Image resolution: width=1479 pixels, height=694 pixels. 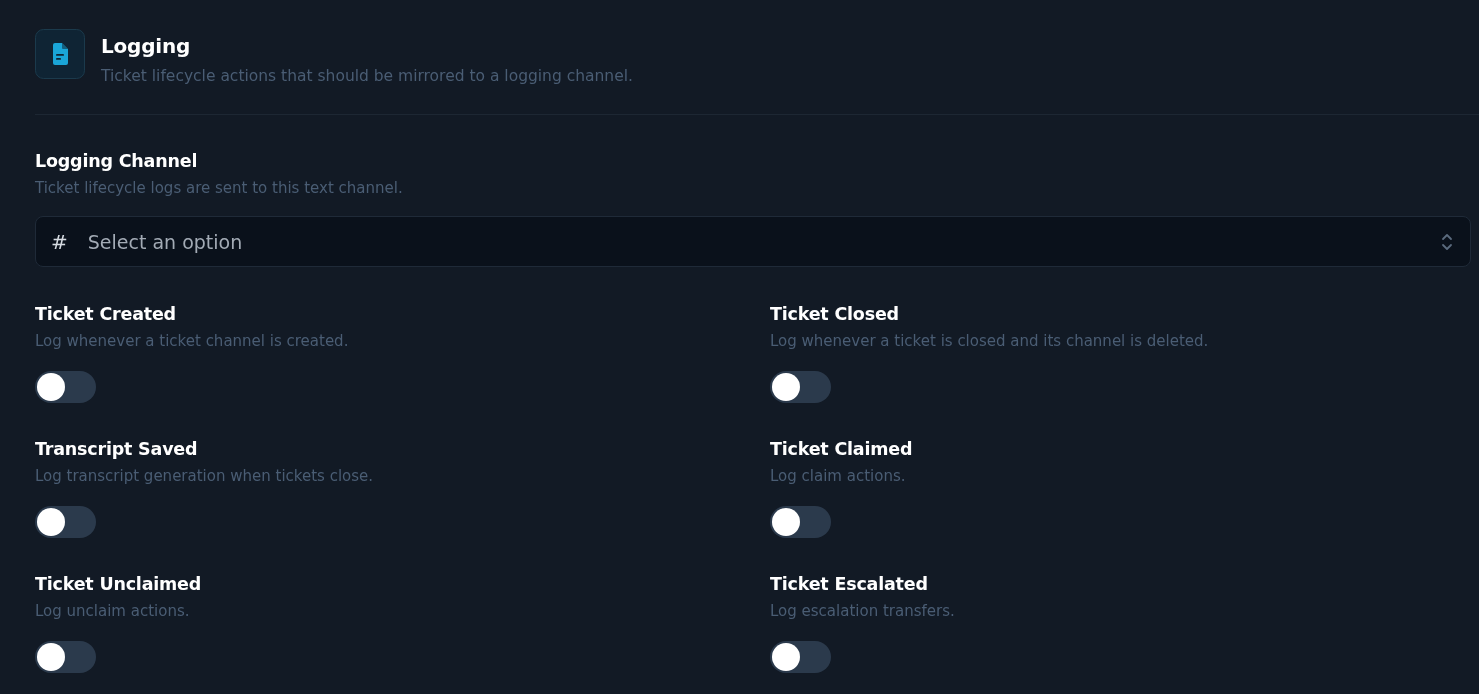 What do you see at coordinates (842, 449) in the screenshot?
I see `toggle-label: Ticket Claimed` at bounding box center [842, 449].